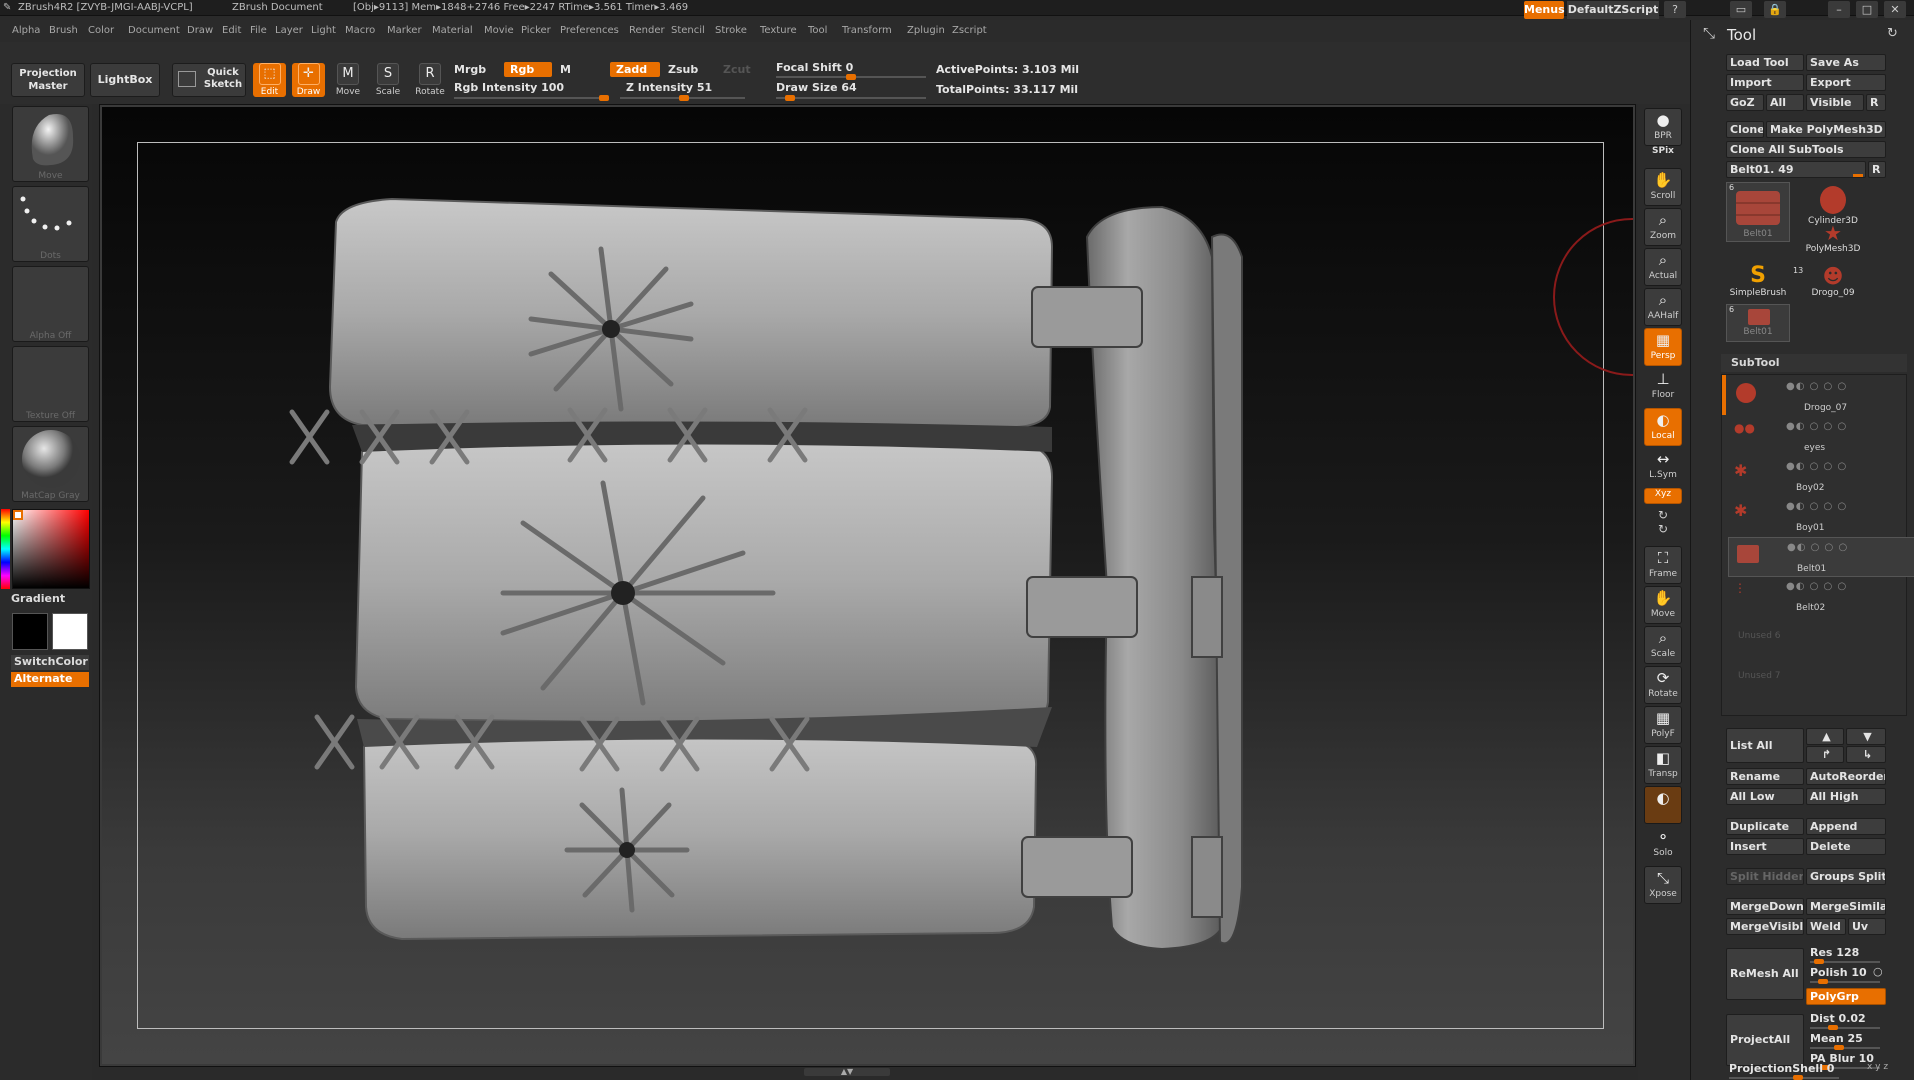  What do you see at coordinates (1826, 926) in the screenshot?
I see `weld-button: Weld` at bounding box center [1826, 926].